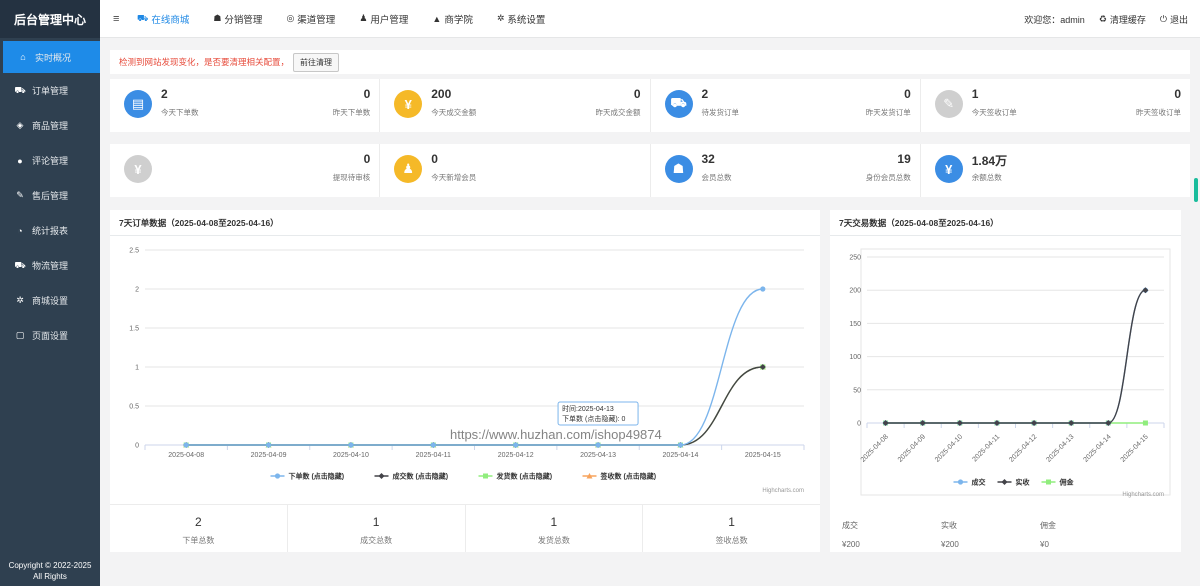 The image size is (1200, 586). I want to click on stat-compare-label: 提现待审核, so click(351, 177).